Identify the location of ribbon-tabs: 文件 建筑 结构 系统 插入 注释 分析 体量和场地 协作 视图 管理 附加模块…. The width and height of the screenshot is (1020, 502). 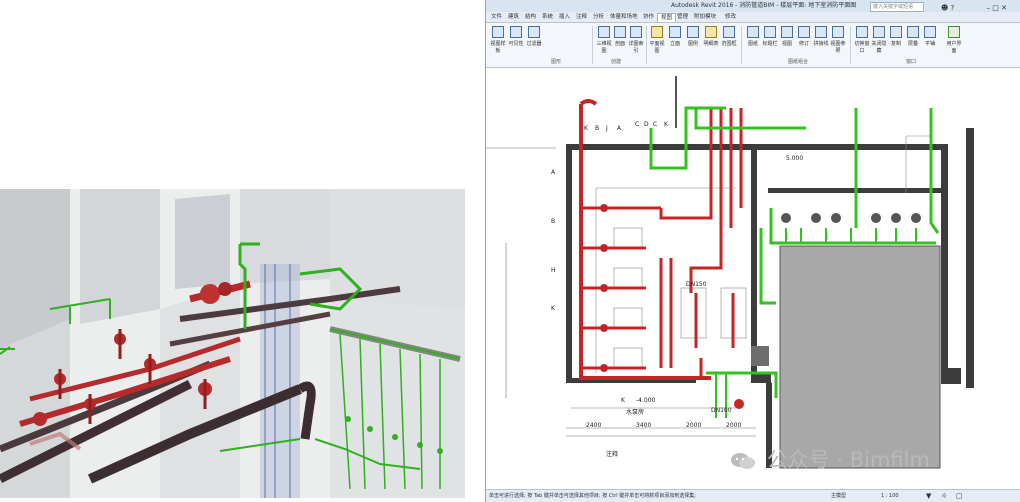
(753, 17).